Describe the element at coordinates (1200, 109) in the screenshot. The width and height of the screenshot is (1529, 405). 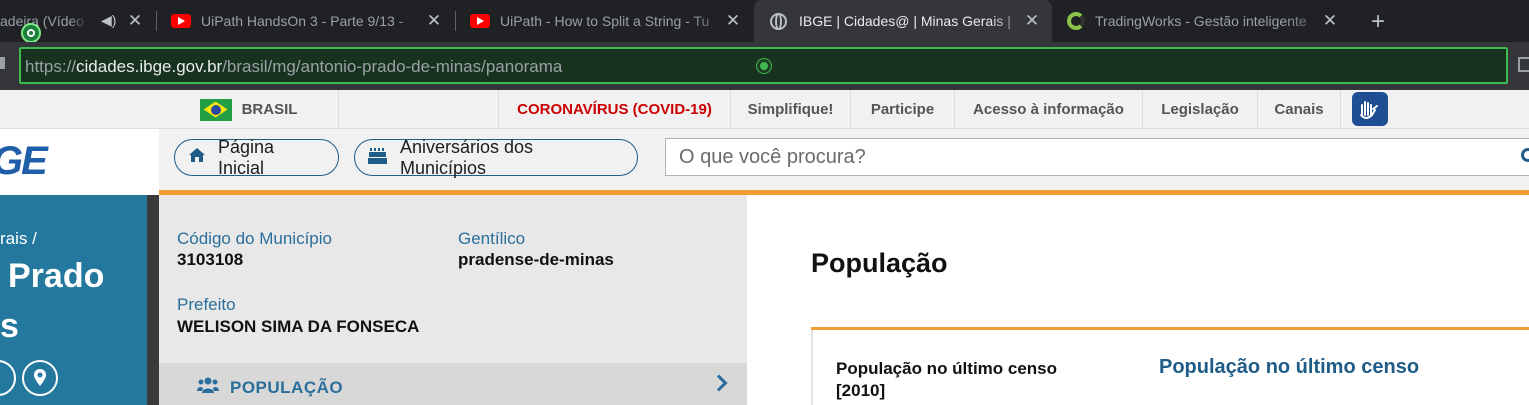
I see `legislacao-link: Legislação` at that location.